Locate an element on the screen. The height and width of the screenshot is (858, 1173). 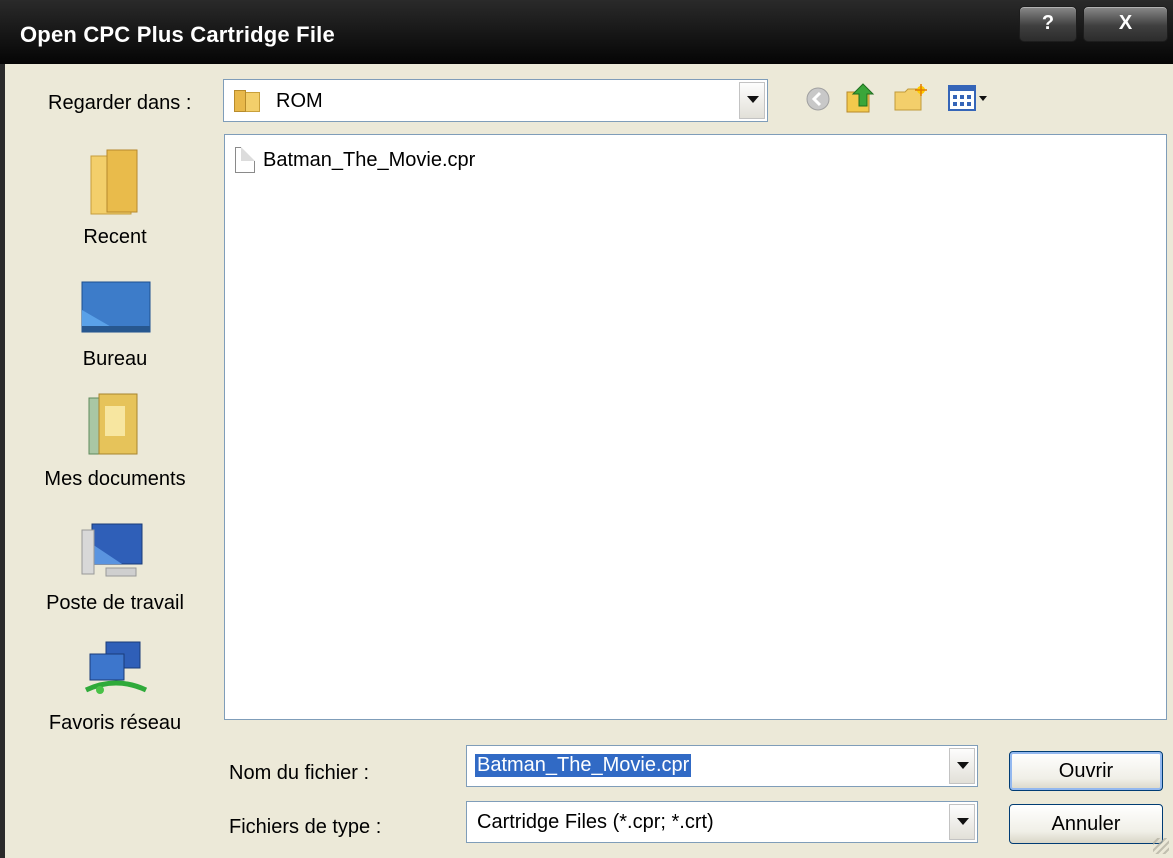
window-border is located at coordinates (2, 461).